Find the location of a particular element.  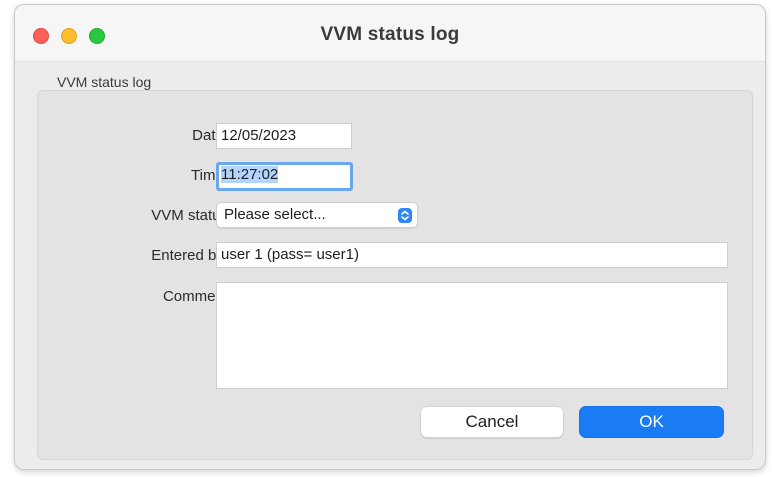

window-title: VVM status log is located at coordinates (390, 34).